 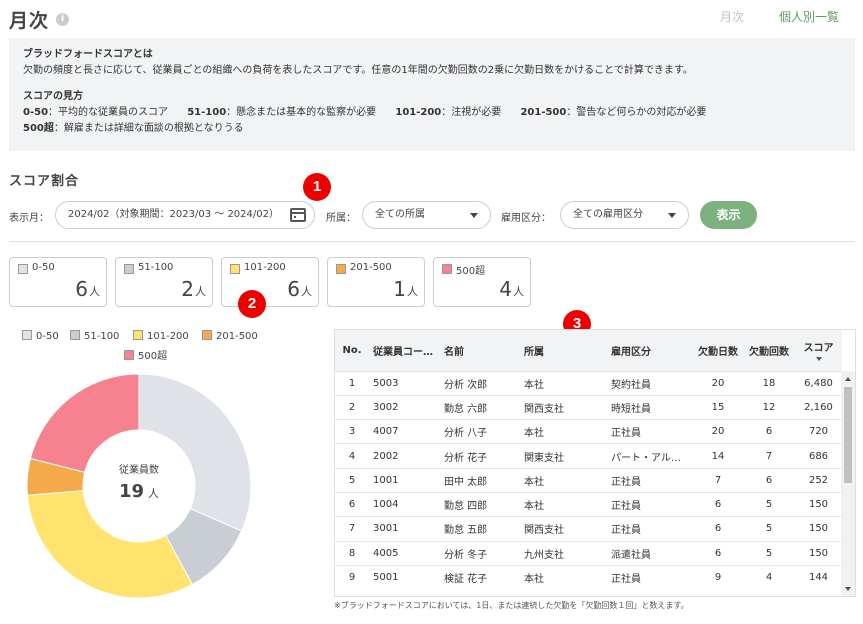 What do you see at coordinates (426, 215) in the screenshot?
I see `department-select: 全ての所属` at bounding box center [426, 215].